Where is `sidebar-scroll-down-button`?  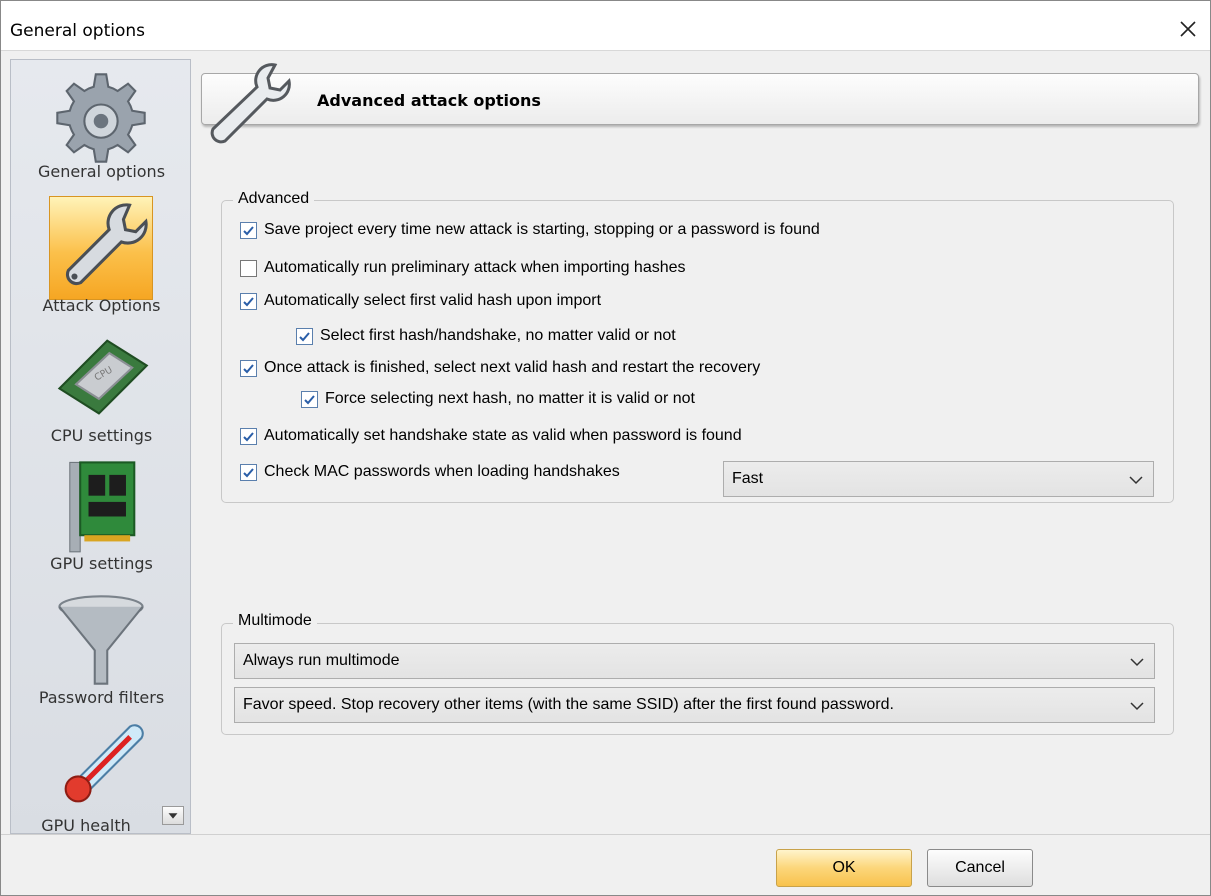 sidebar-scroll-down-button is located at coordinates (173, 815).